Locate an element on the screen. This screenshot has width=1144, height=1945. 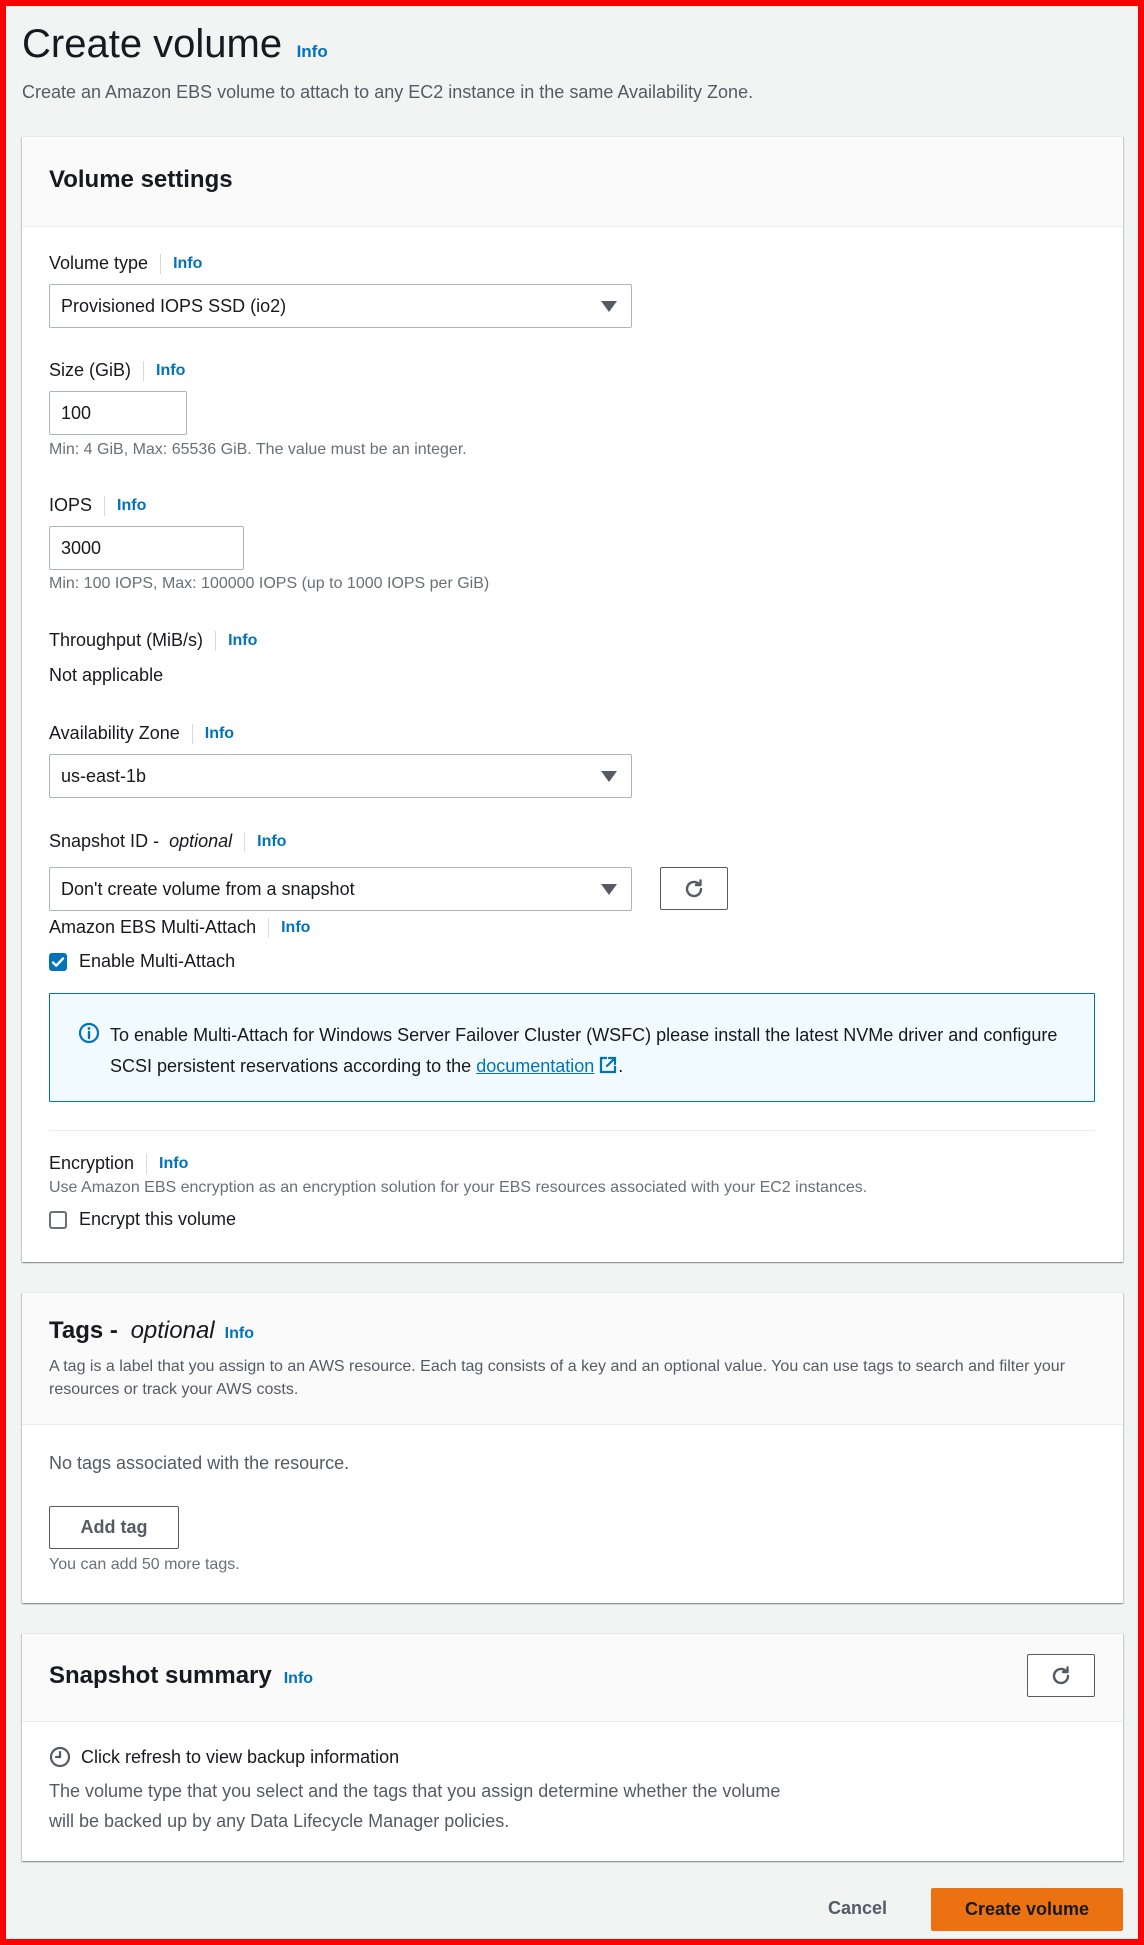
documentation-link: documentation is located at coordinates (535, 1066).